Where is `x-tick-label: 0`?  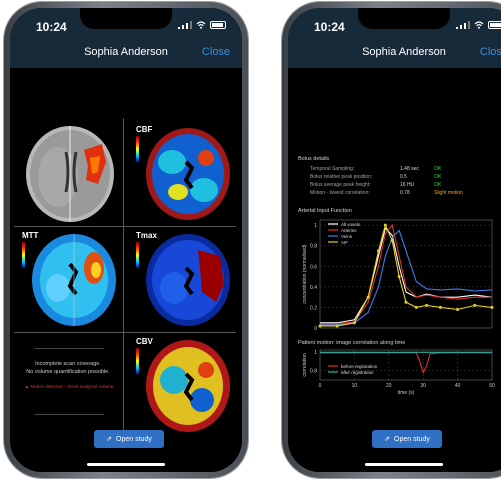
x-tick-label: 0 is located at coordinates (320, 386).